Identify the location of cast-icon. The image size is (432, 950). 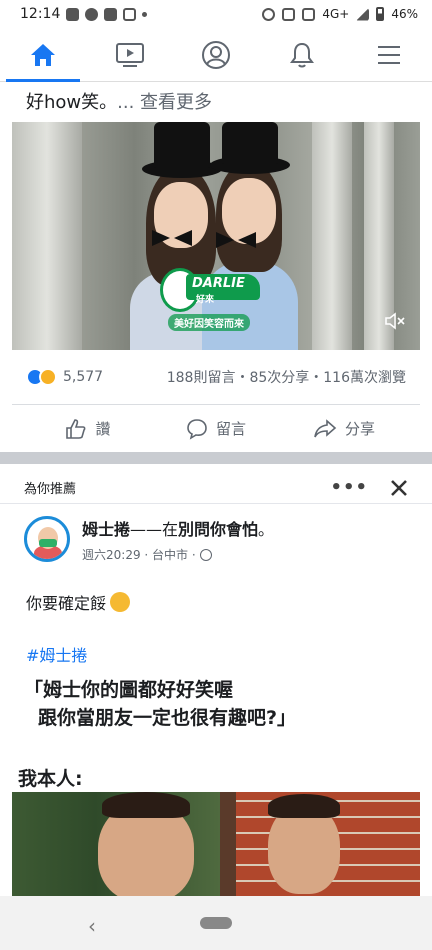
(289, 14).